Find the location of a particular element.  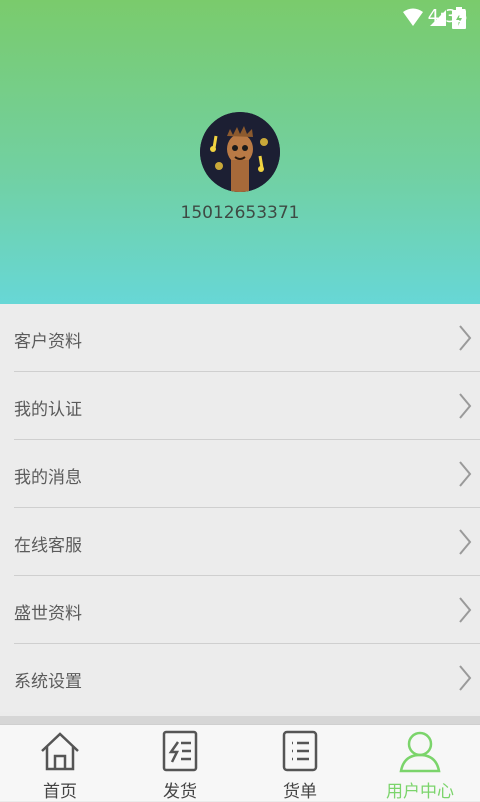

menu-item-label: 在线客服 is located at coordinates (48, 546).